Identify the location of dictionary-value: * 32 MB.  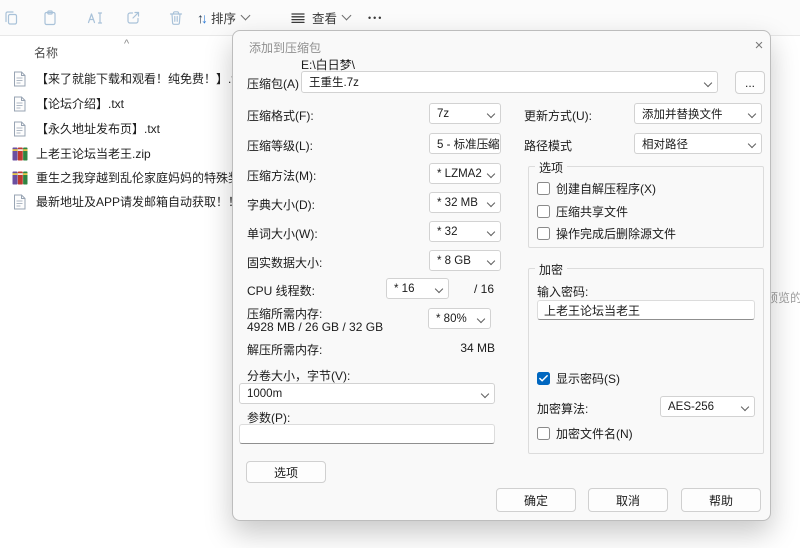
(457, 202).